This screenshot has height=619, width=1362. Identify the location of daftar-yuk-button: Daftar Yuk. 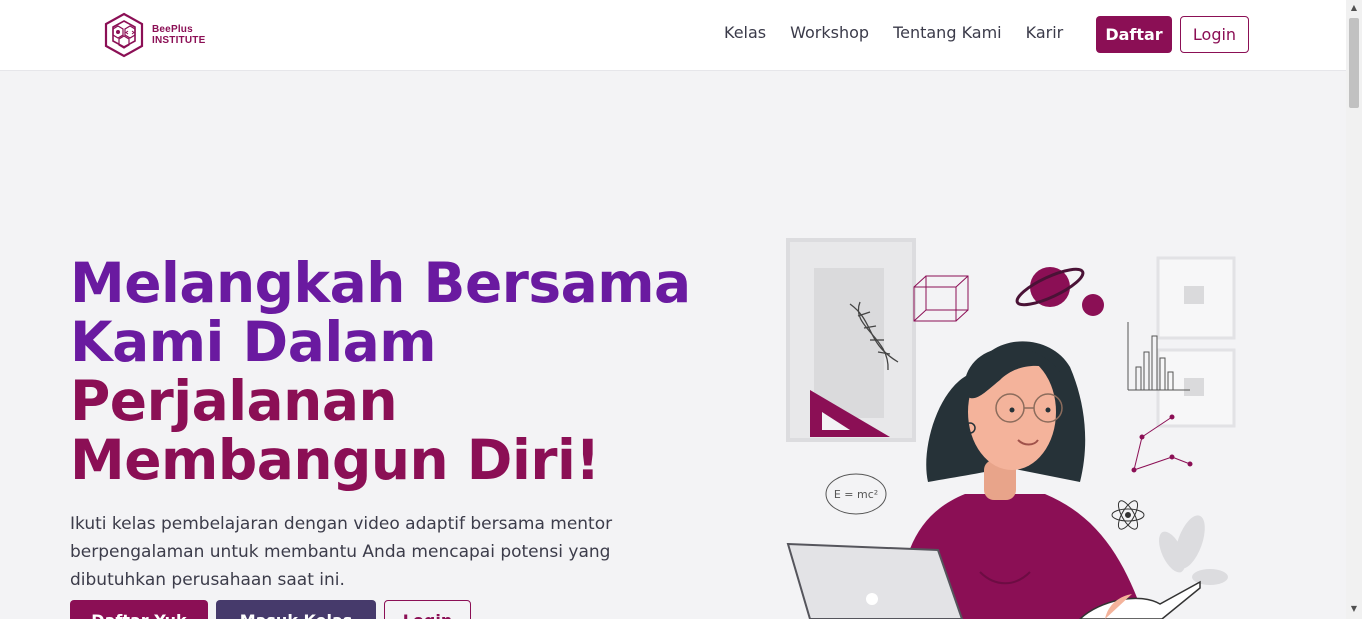
(139, 609).